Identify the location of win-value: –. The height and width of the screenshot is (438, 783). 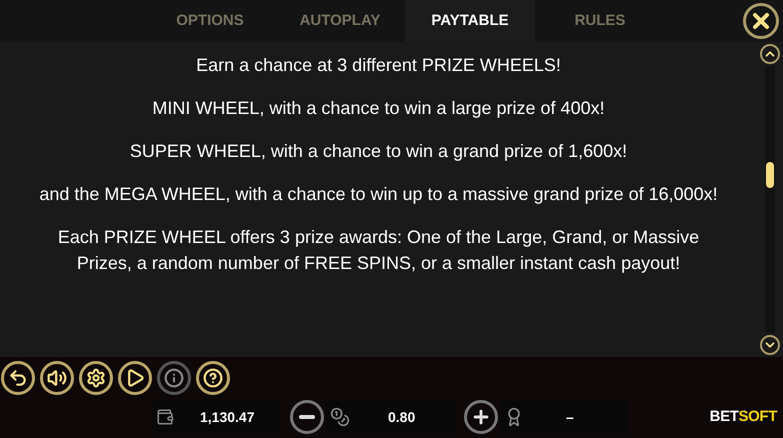
(570, 417).